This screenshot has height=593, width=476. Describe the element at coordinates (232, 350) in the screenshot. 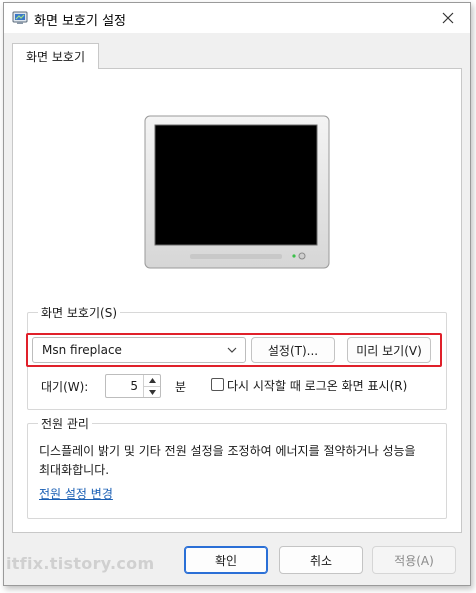

I see `chevron-down-icon` at that location.